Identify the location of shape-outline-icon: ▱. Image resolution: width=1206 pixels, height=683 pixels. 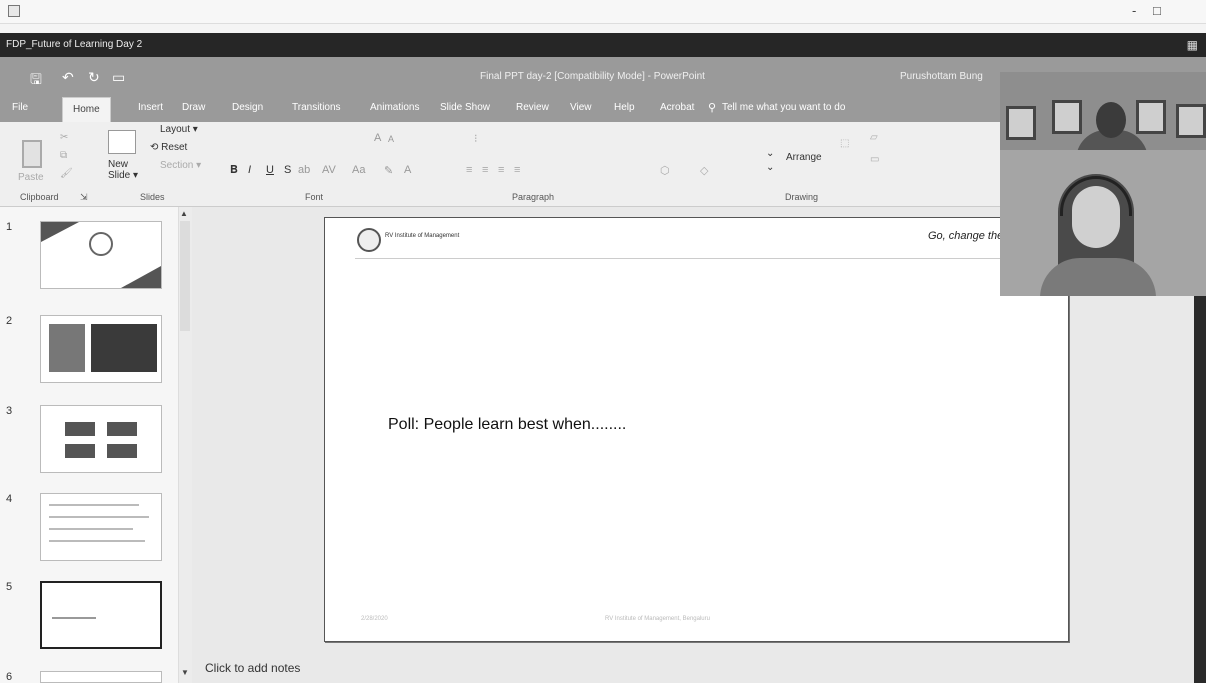
(874, 137).